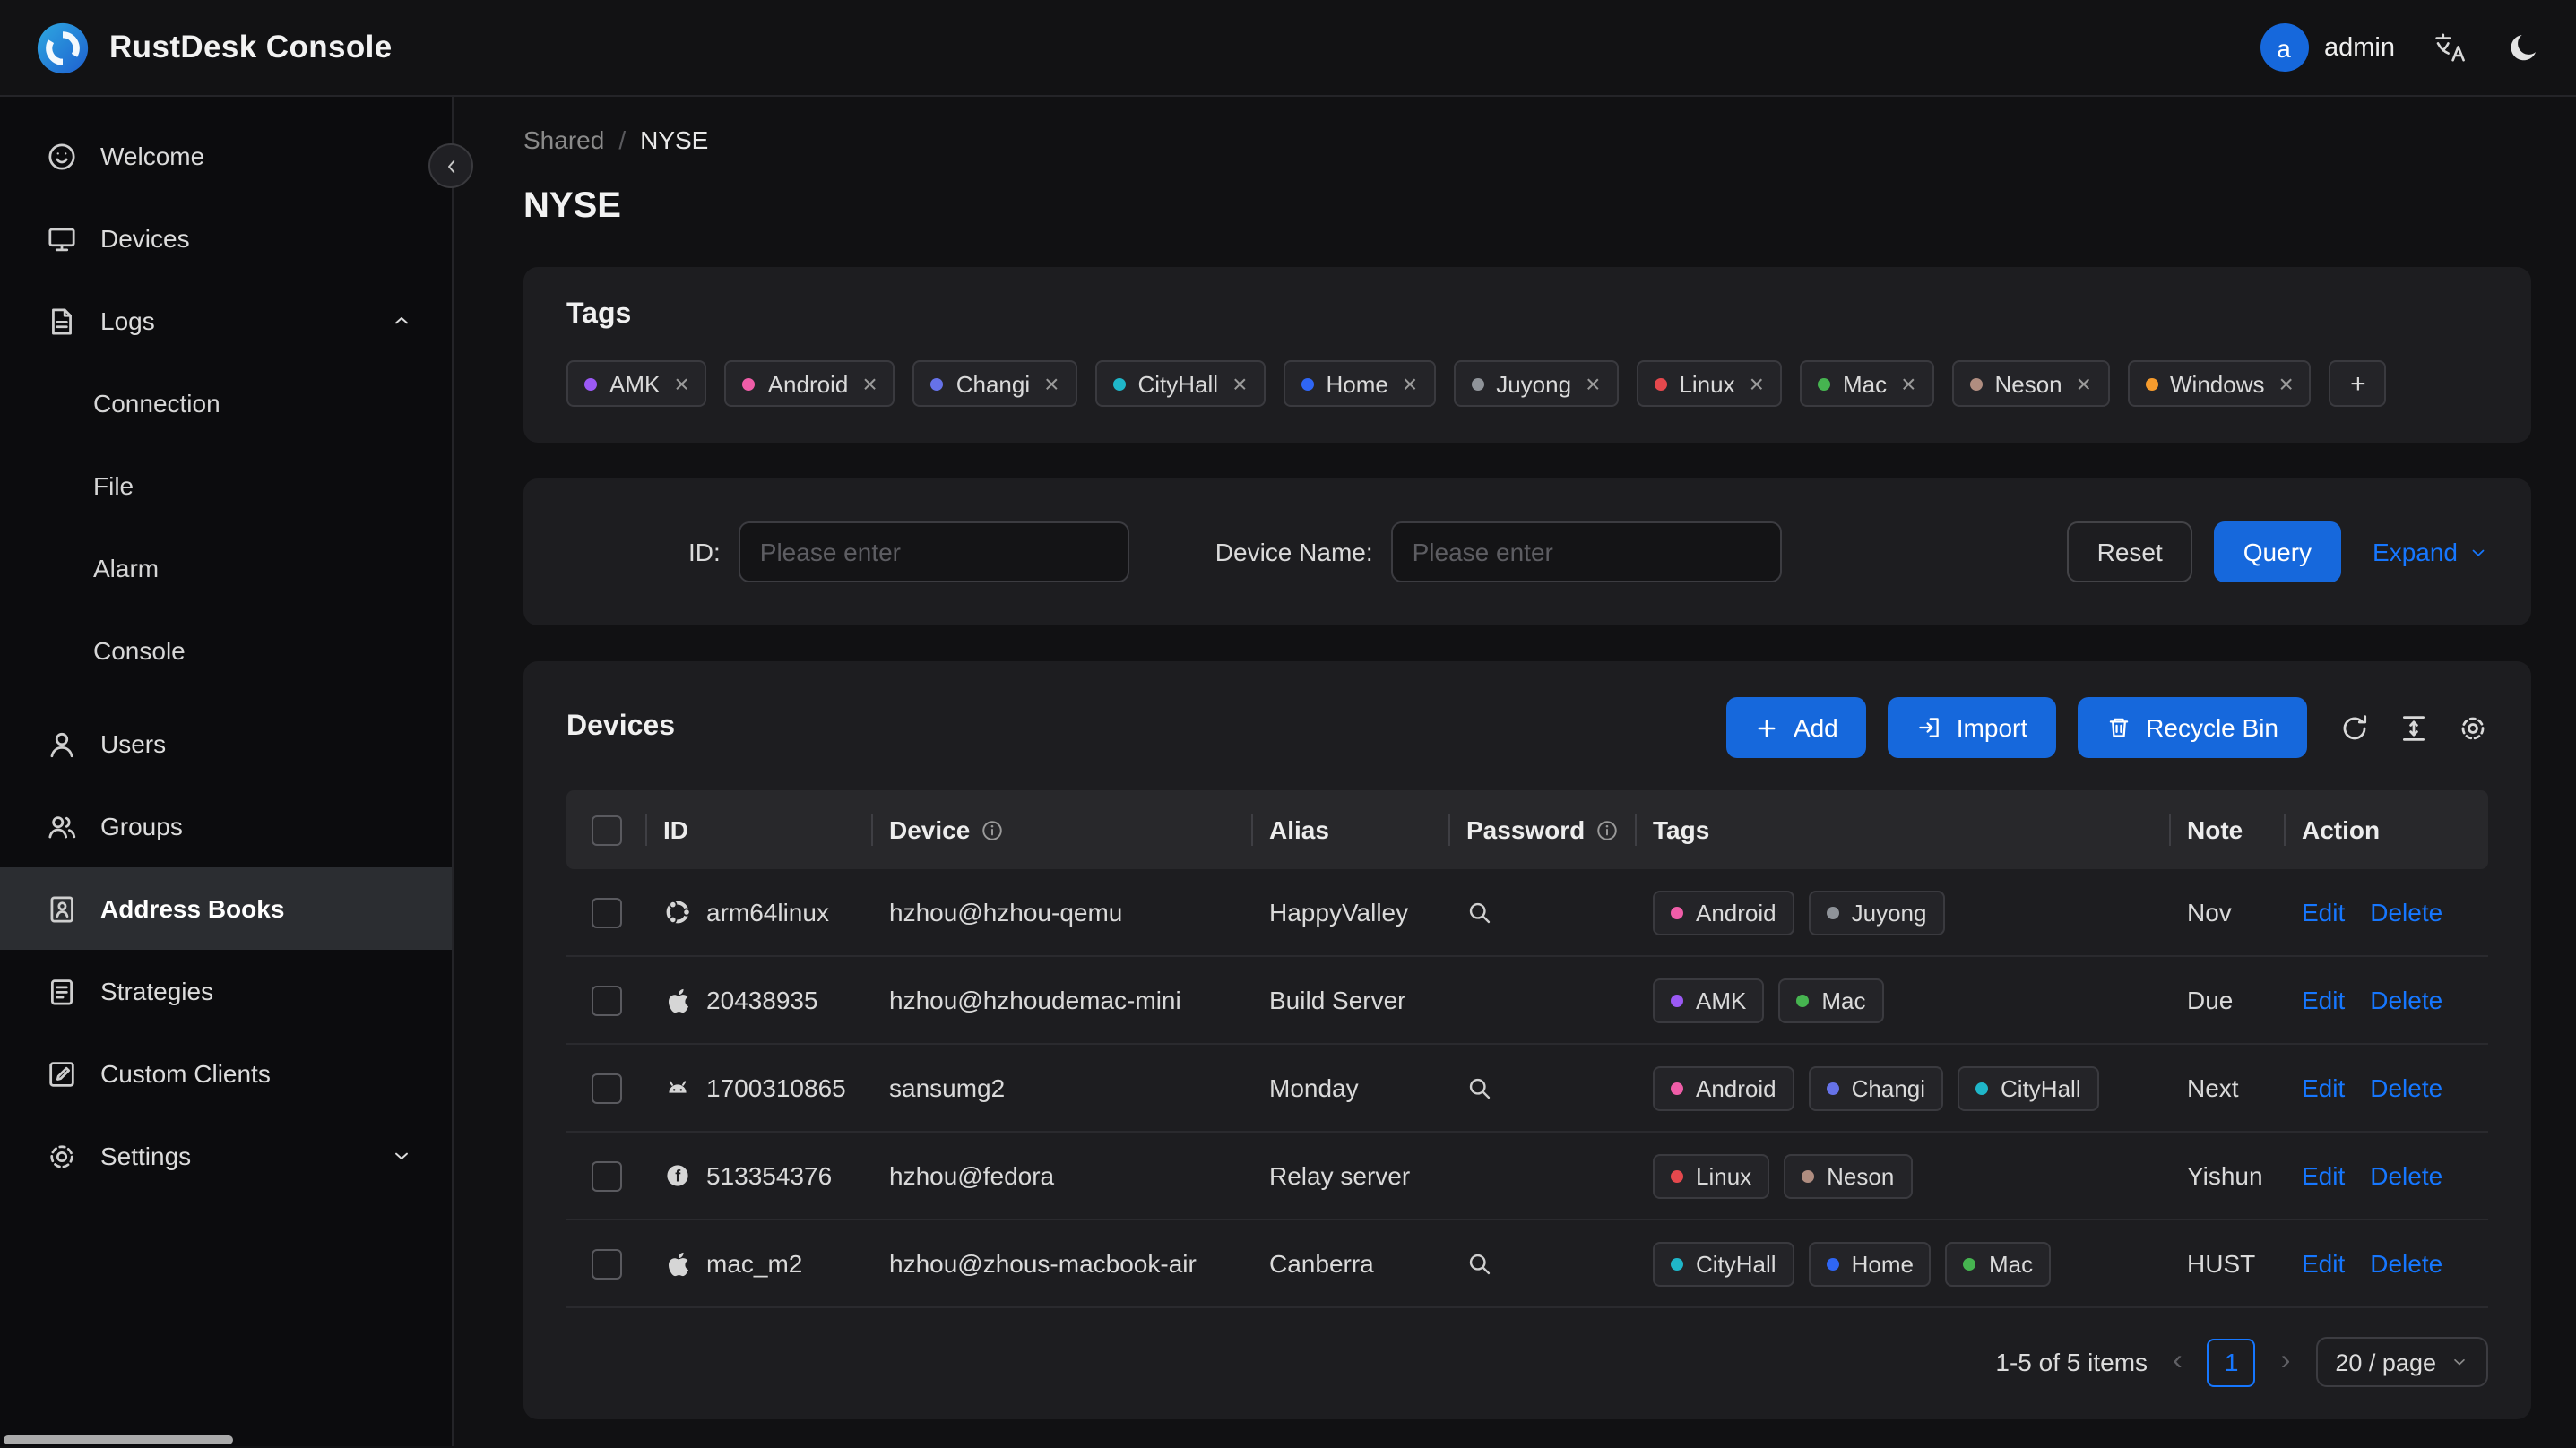 Image resolution: width=2576 pixels, height=1448 pixels. What do you see at coordinates (1870, 1263) in the screenshot?
I see `tag-chip: Home` at bounding box center [1870, 1263].